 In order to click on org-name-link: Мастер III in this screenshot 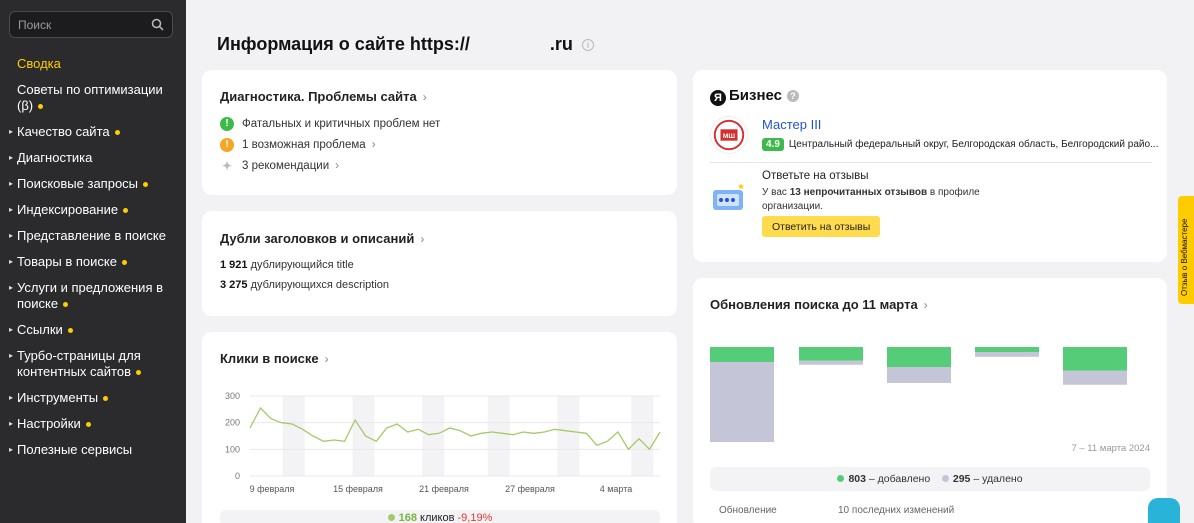, I will do `click(791, 124)`.